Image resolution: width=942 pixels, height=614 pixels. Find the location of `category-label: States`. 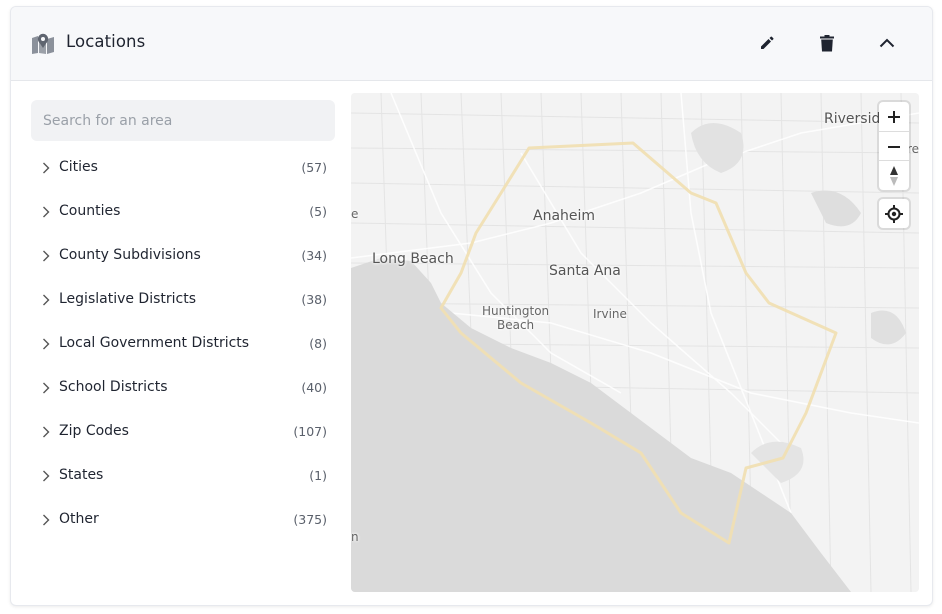

category-label: States is located at coordinates (81, 475).